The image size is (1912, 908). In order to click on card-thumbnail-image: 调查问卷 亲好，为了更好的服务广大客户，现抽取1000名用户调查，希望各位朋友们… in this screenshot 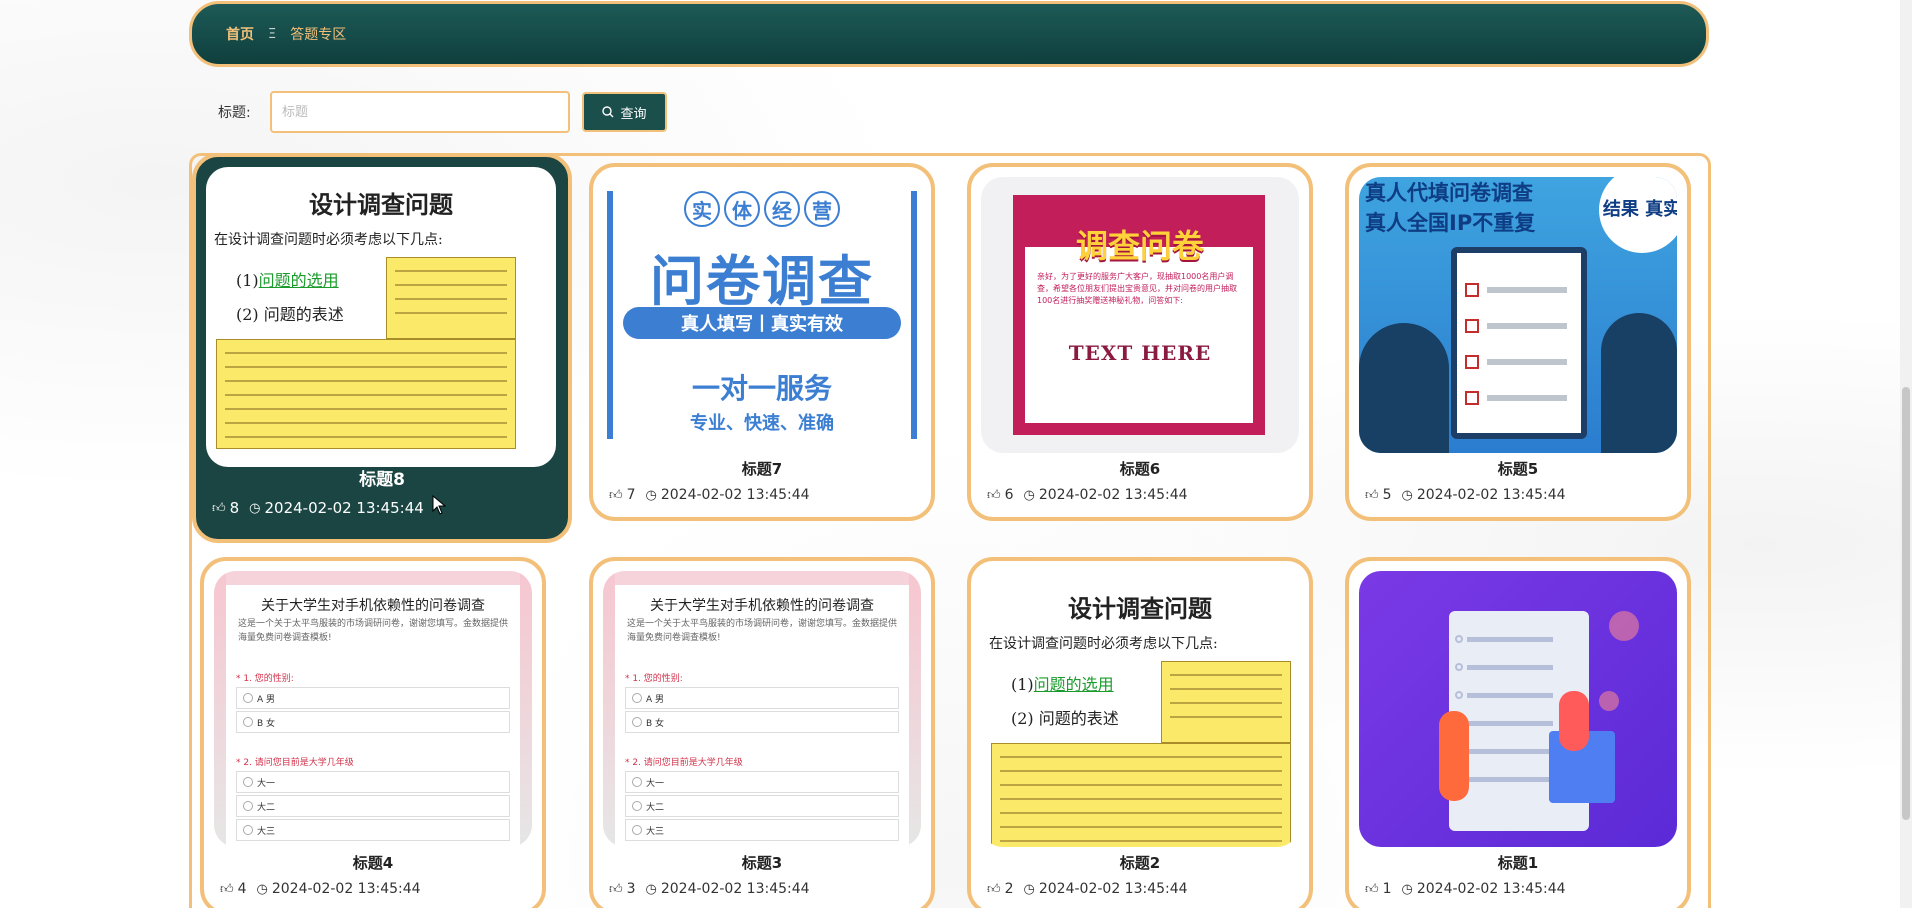, I will do `click(1140, 315)`.